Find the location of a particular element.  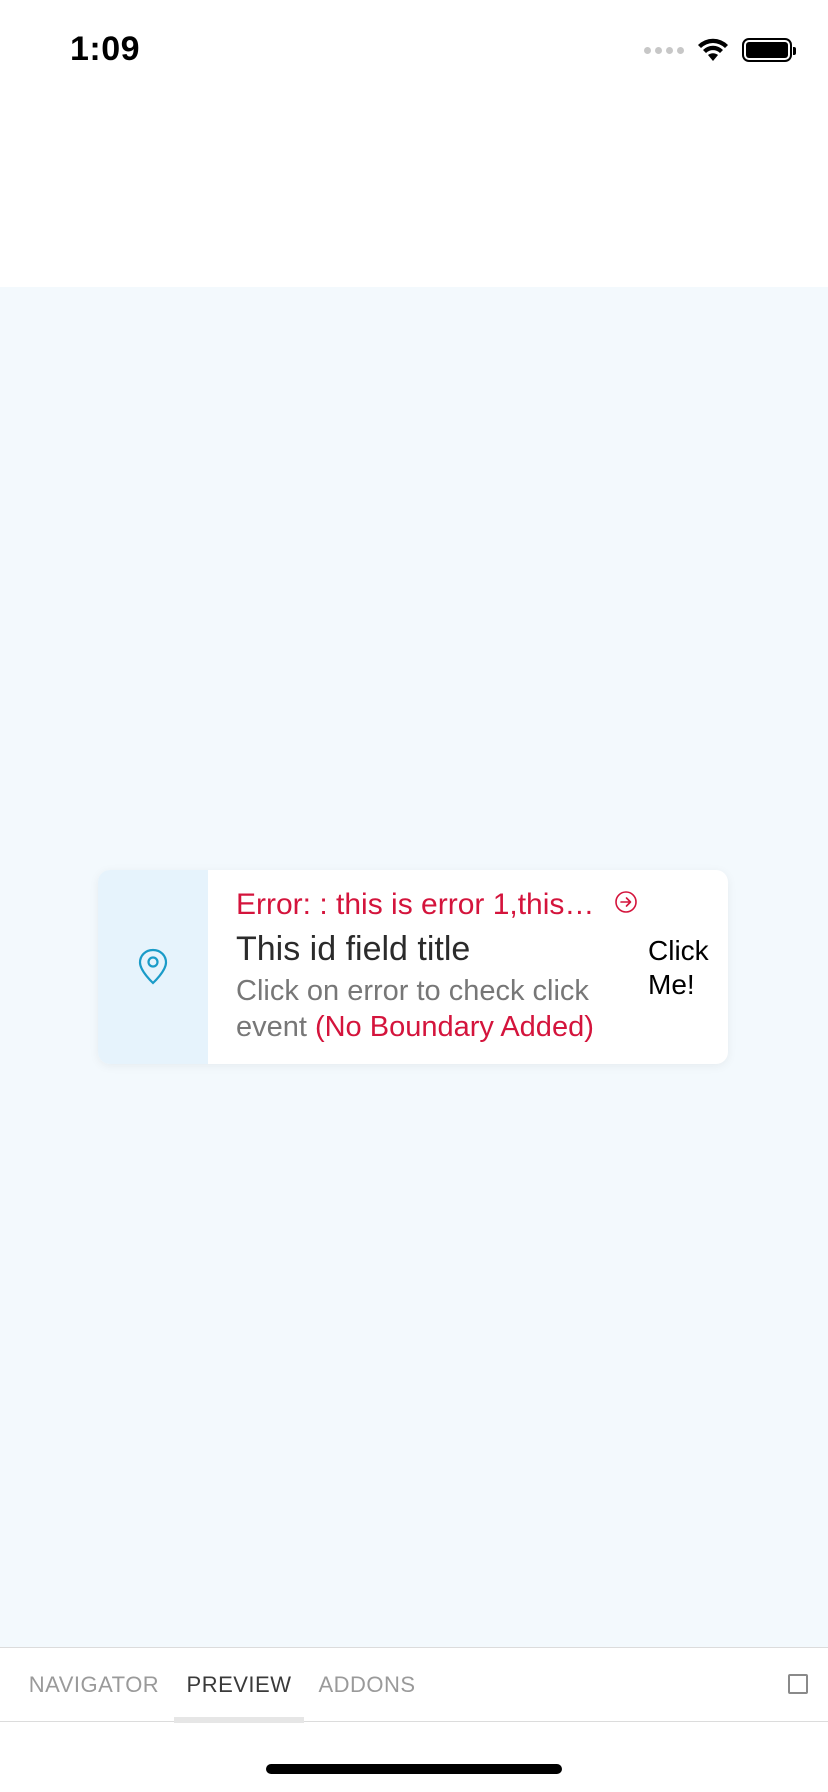

wifi-icon is located at coordinates (713, 49).